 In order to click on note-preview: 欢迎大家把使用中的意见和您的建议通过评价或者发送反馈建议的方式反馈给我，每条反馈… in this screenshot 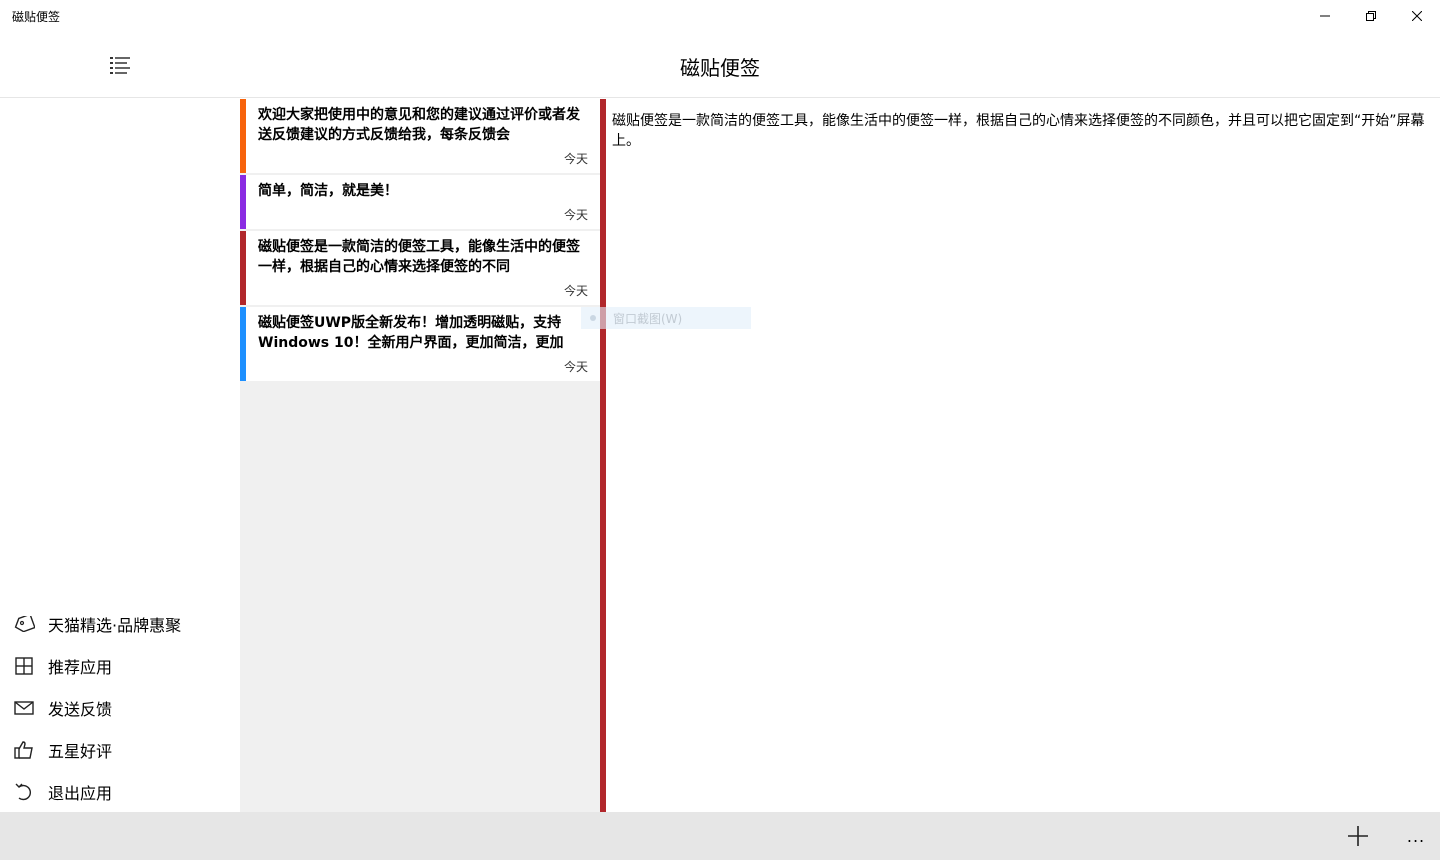, I will do `click(419, 125)`.